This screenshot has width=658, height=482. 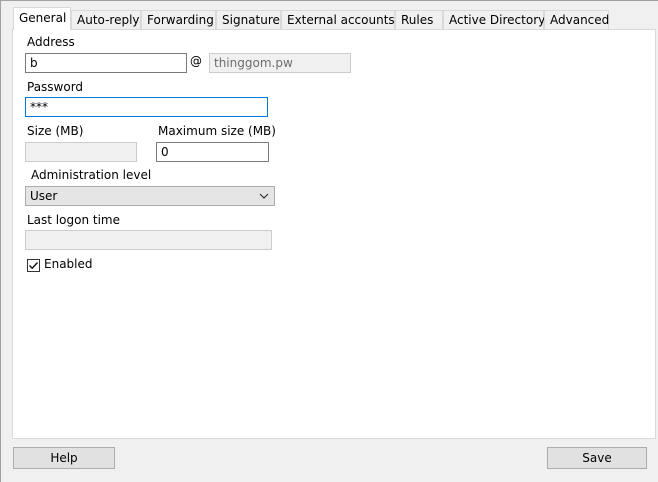 What do you see at coordinates (217, 131) in the screenshot?
I see `max-size-label: Maximum size (MB)` at bounding box center [217, 131].